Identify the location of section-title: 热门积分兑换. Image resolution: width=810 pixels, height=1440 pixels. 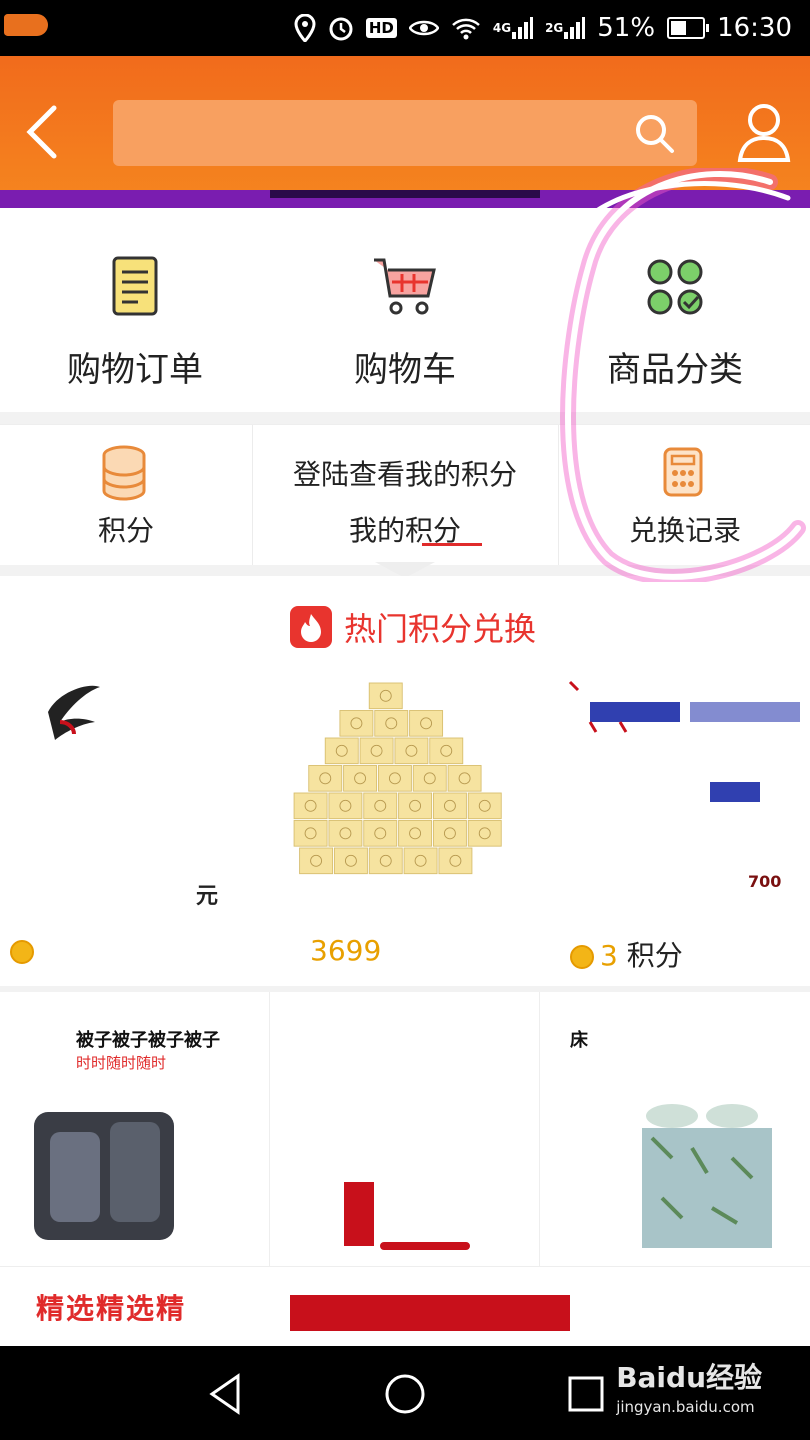
(413, 627).